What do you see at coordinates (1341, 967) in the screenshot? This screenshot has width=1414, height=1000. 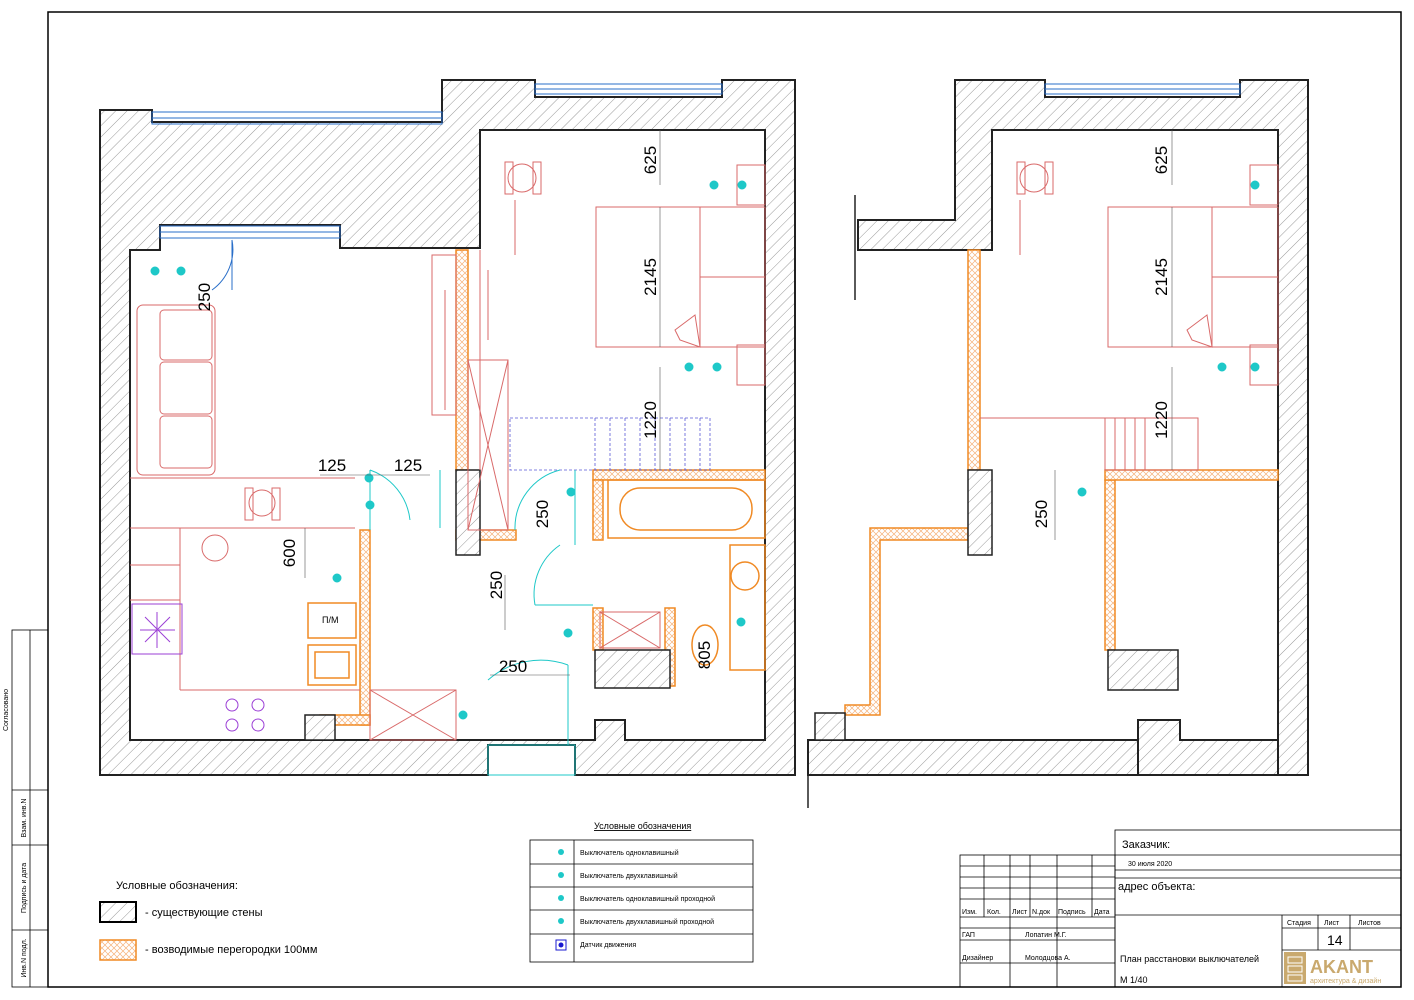 I see `logo-text: AKANT` at bounding box center [1341, 967].